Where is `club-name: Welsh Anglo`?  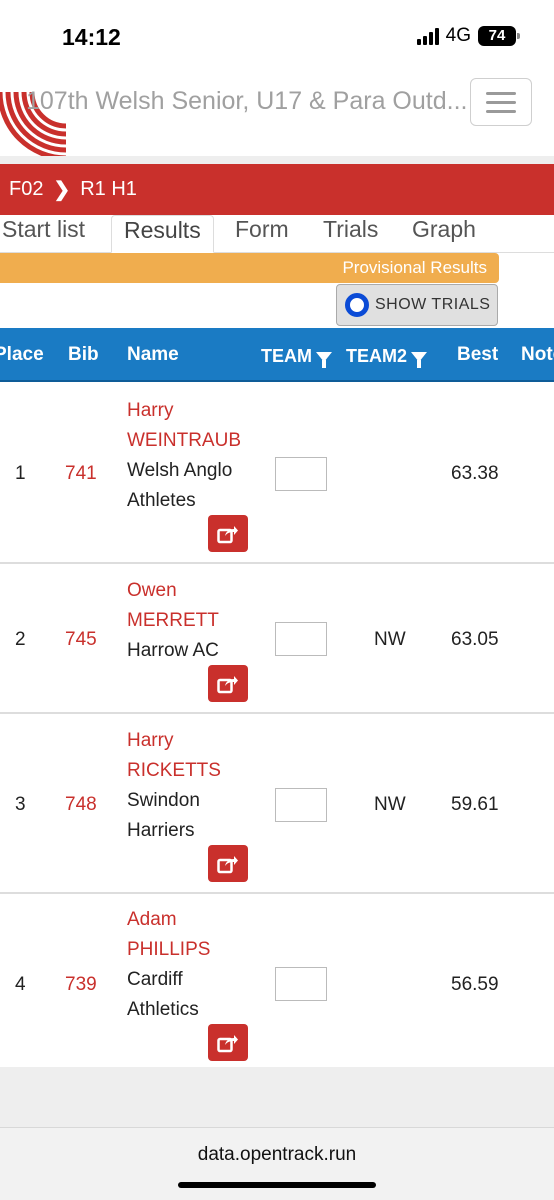 club-name: Welsh Anglo is located at coordinates (180, 470).